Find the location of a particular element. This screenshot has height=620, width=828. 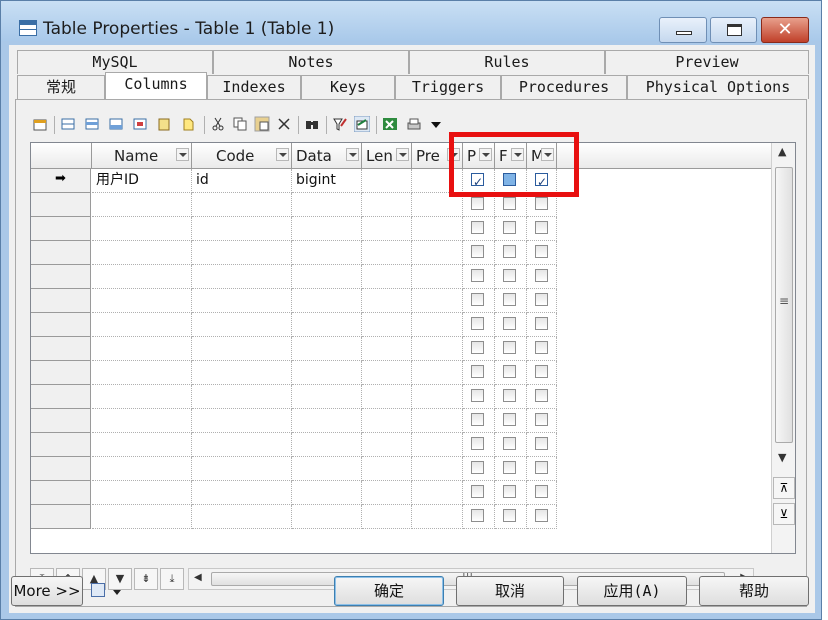

cell-data-type: bigint is located at coordinates (327, 181).